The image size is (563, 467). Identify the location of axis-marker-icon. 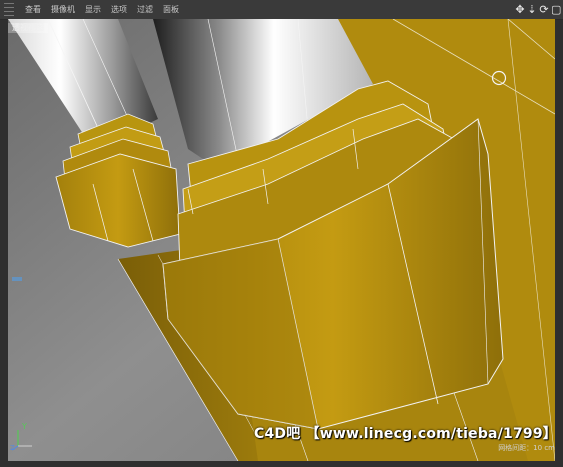
(17, 279).